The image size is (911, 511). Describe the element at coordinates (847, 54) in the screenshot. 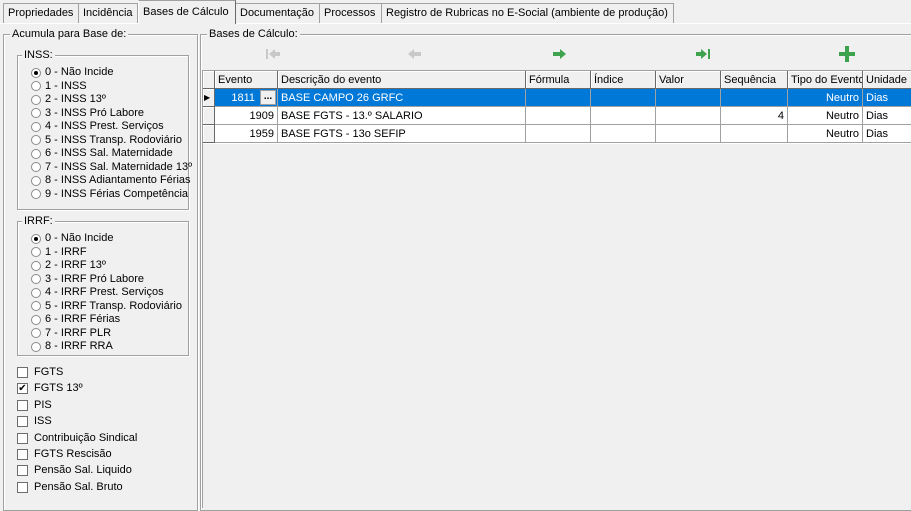

I see `add-record-button` at that location.